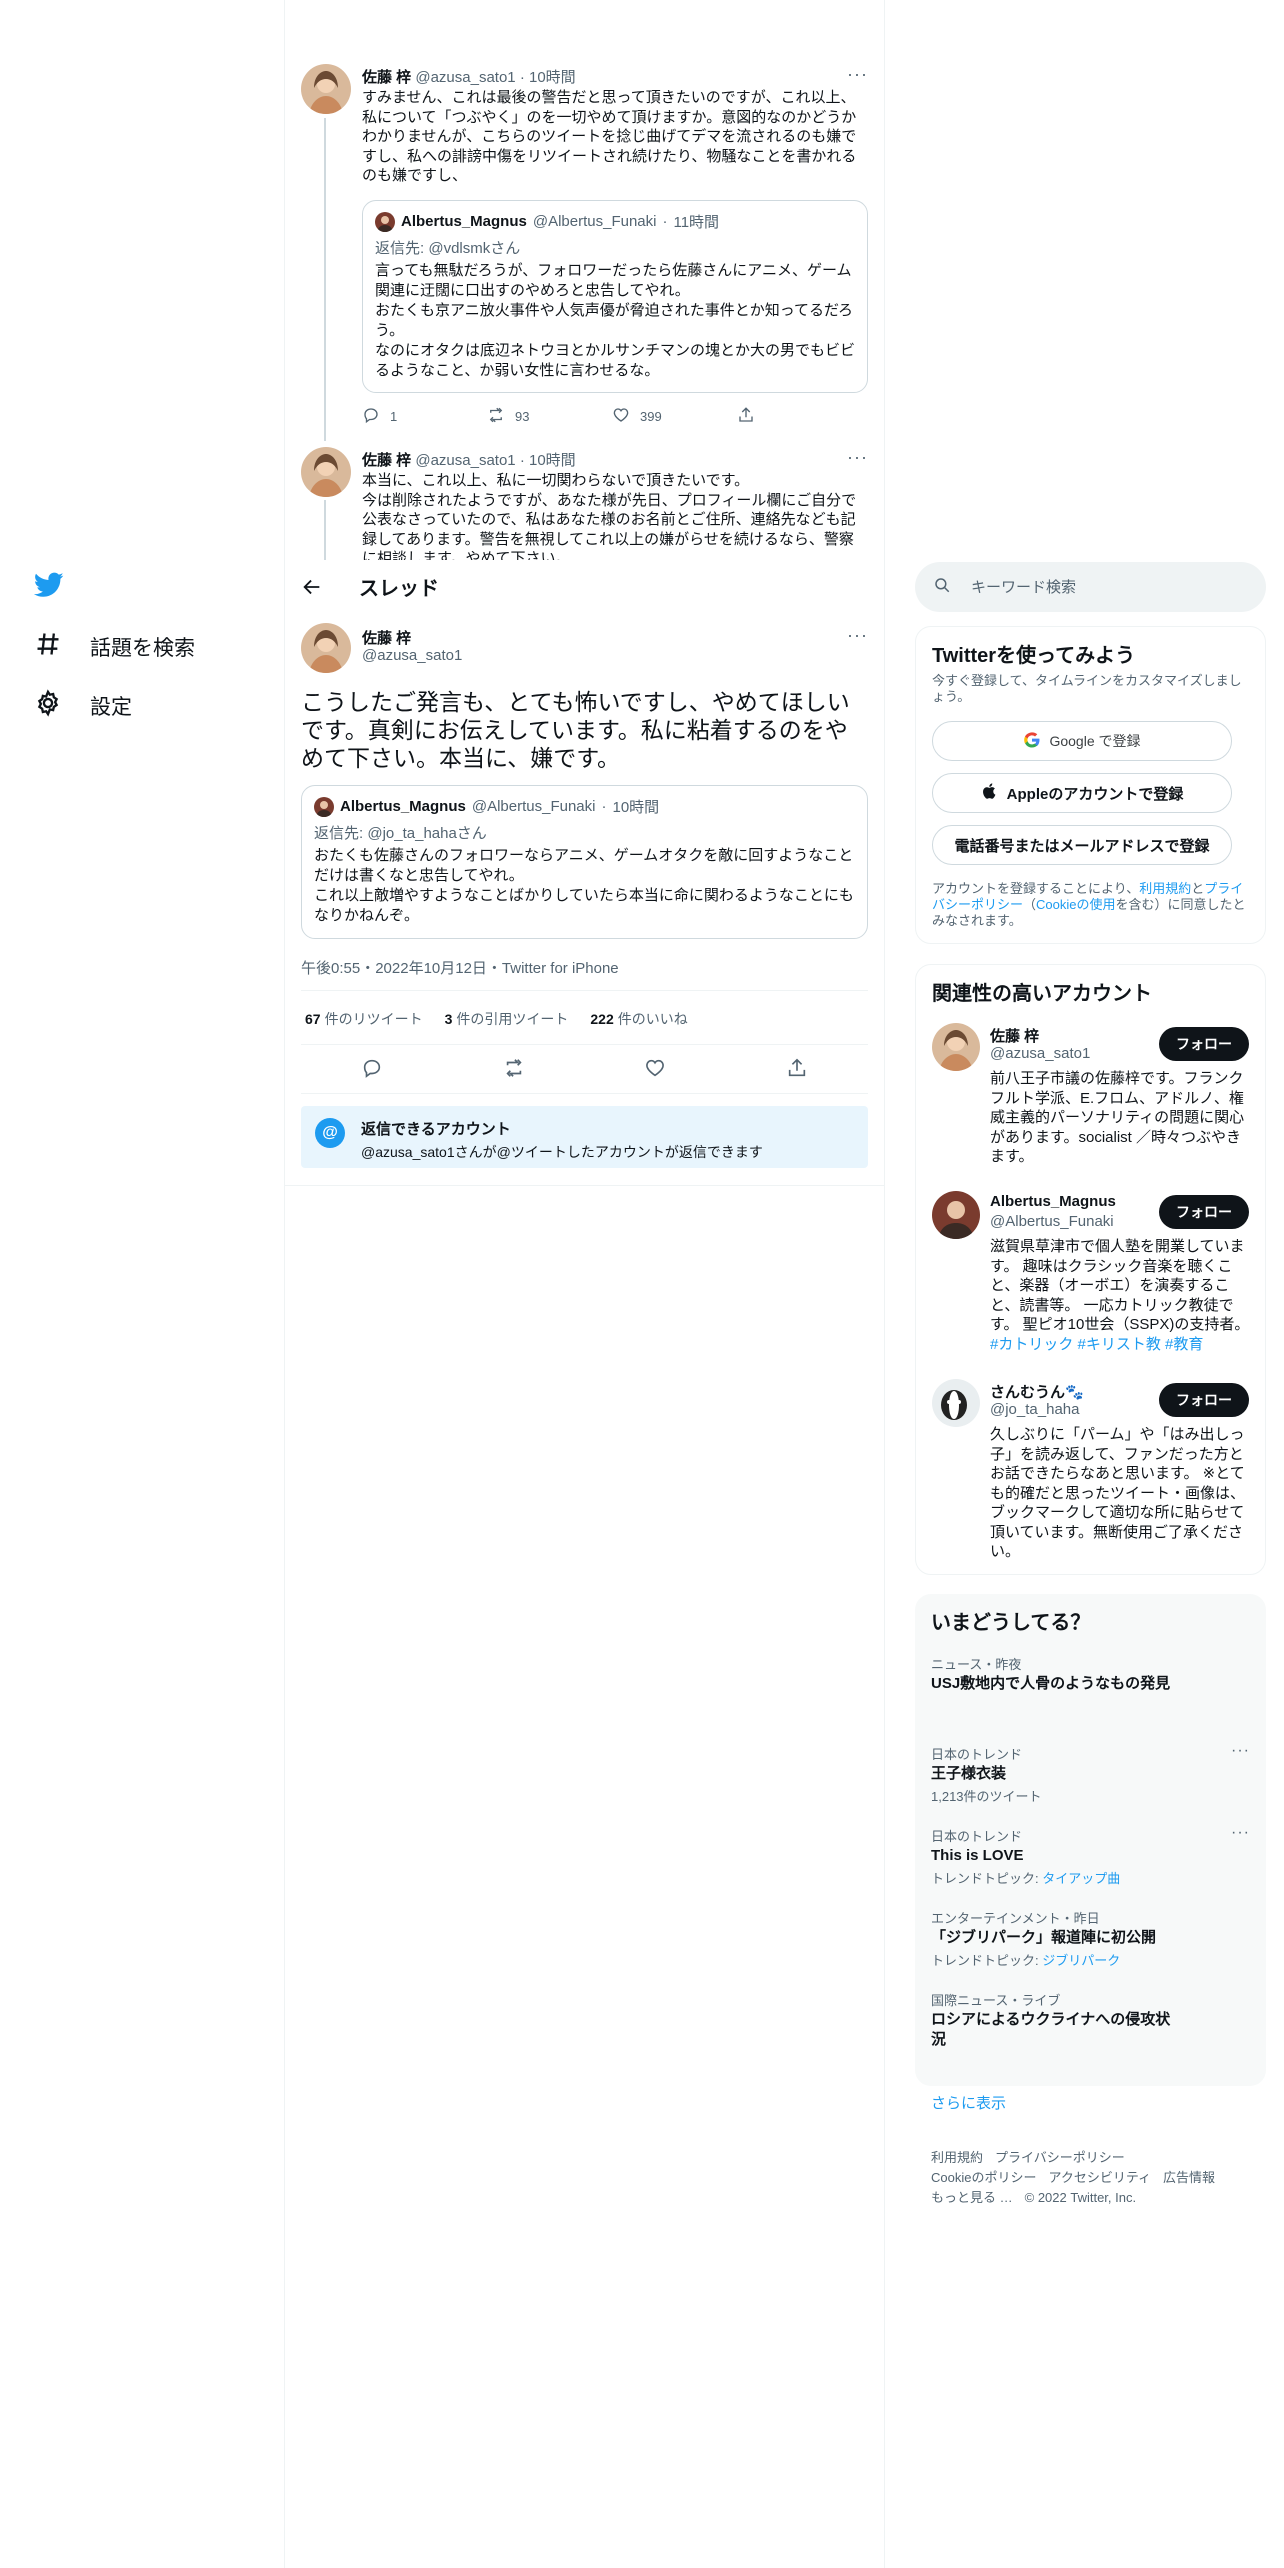  Describe the element at coordinates (464, 221) in the screenshot. I see `quote-author-name: Albertus_Magnus` at that location.